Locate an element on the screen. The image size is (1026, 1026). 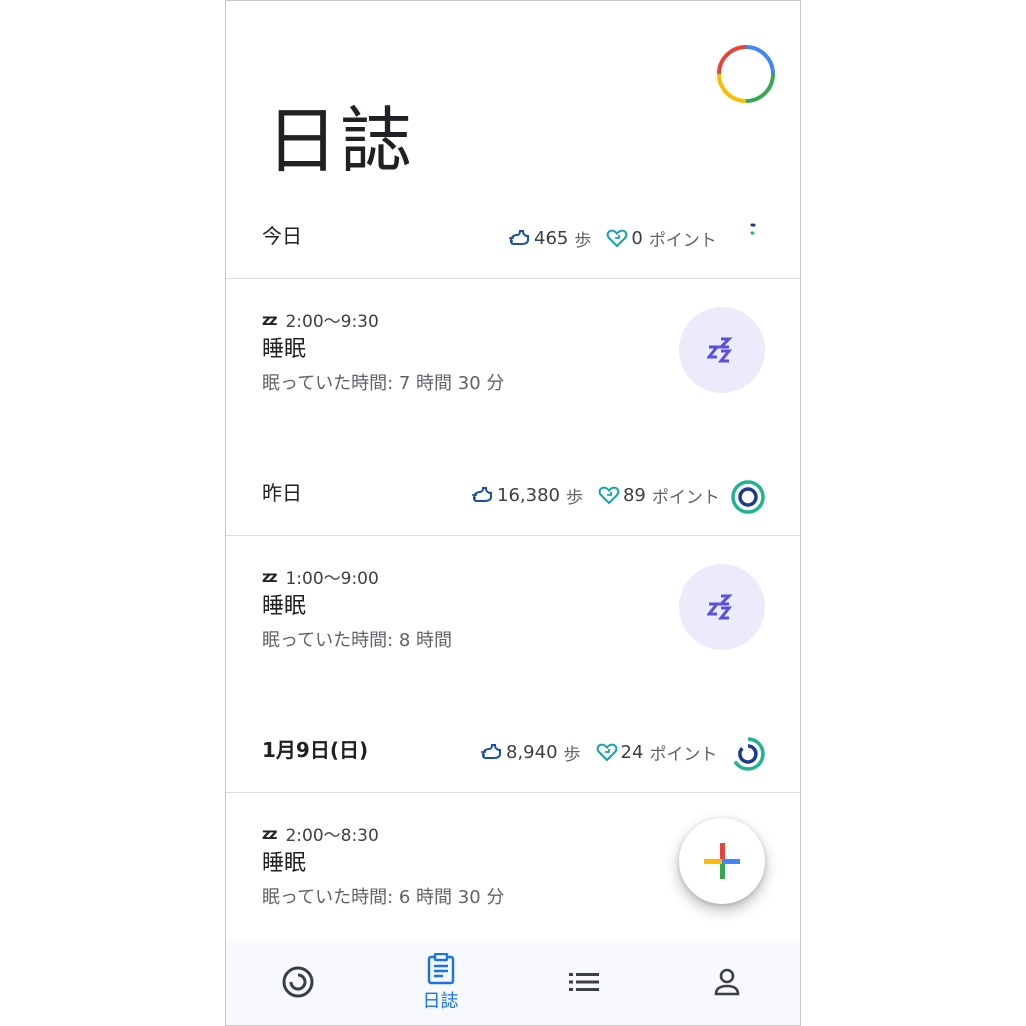
sleep-duration: 眠っていた時間: 7 時間 30 分 is located at coordinates (383, 383).